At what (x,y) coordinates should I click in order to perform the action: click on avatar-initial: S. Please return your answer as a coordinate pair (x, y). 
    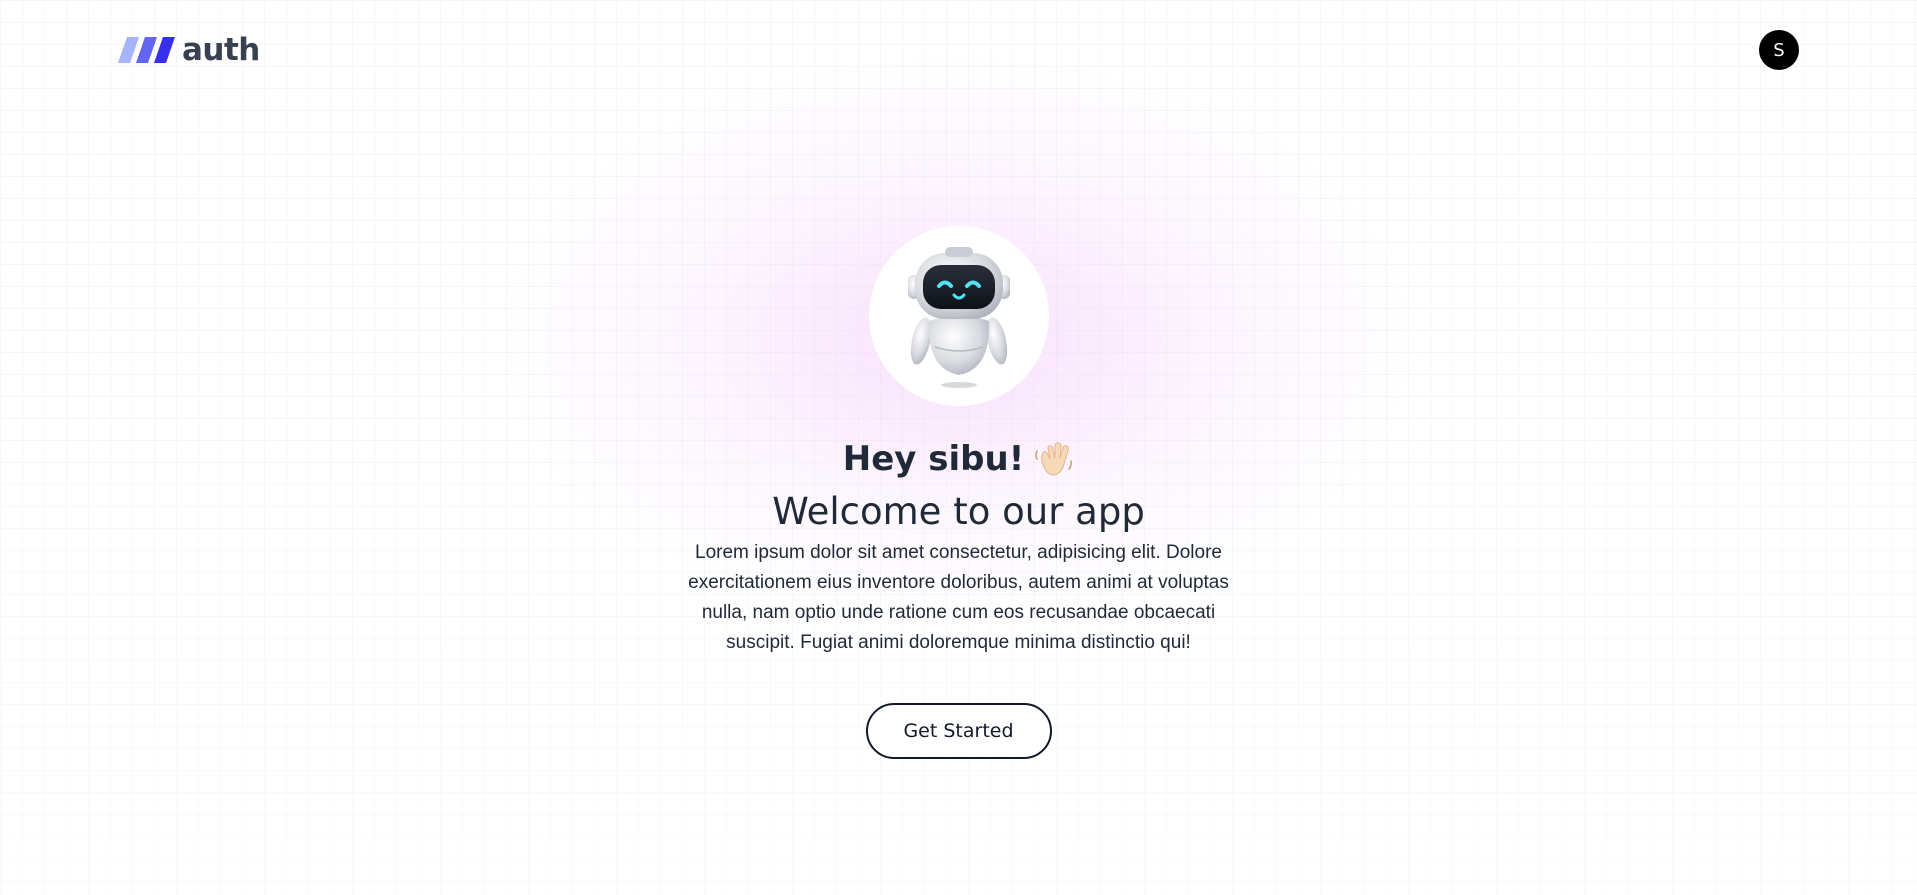
    Looking at the image, I should click on (1779, 50).